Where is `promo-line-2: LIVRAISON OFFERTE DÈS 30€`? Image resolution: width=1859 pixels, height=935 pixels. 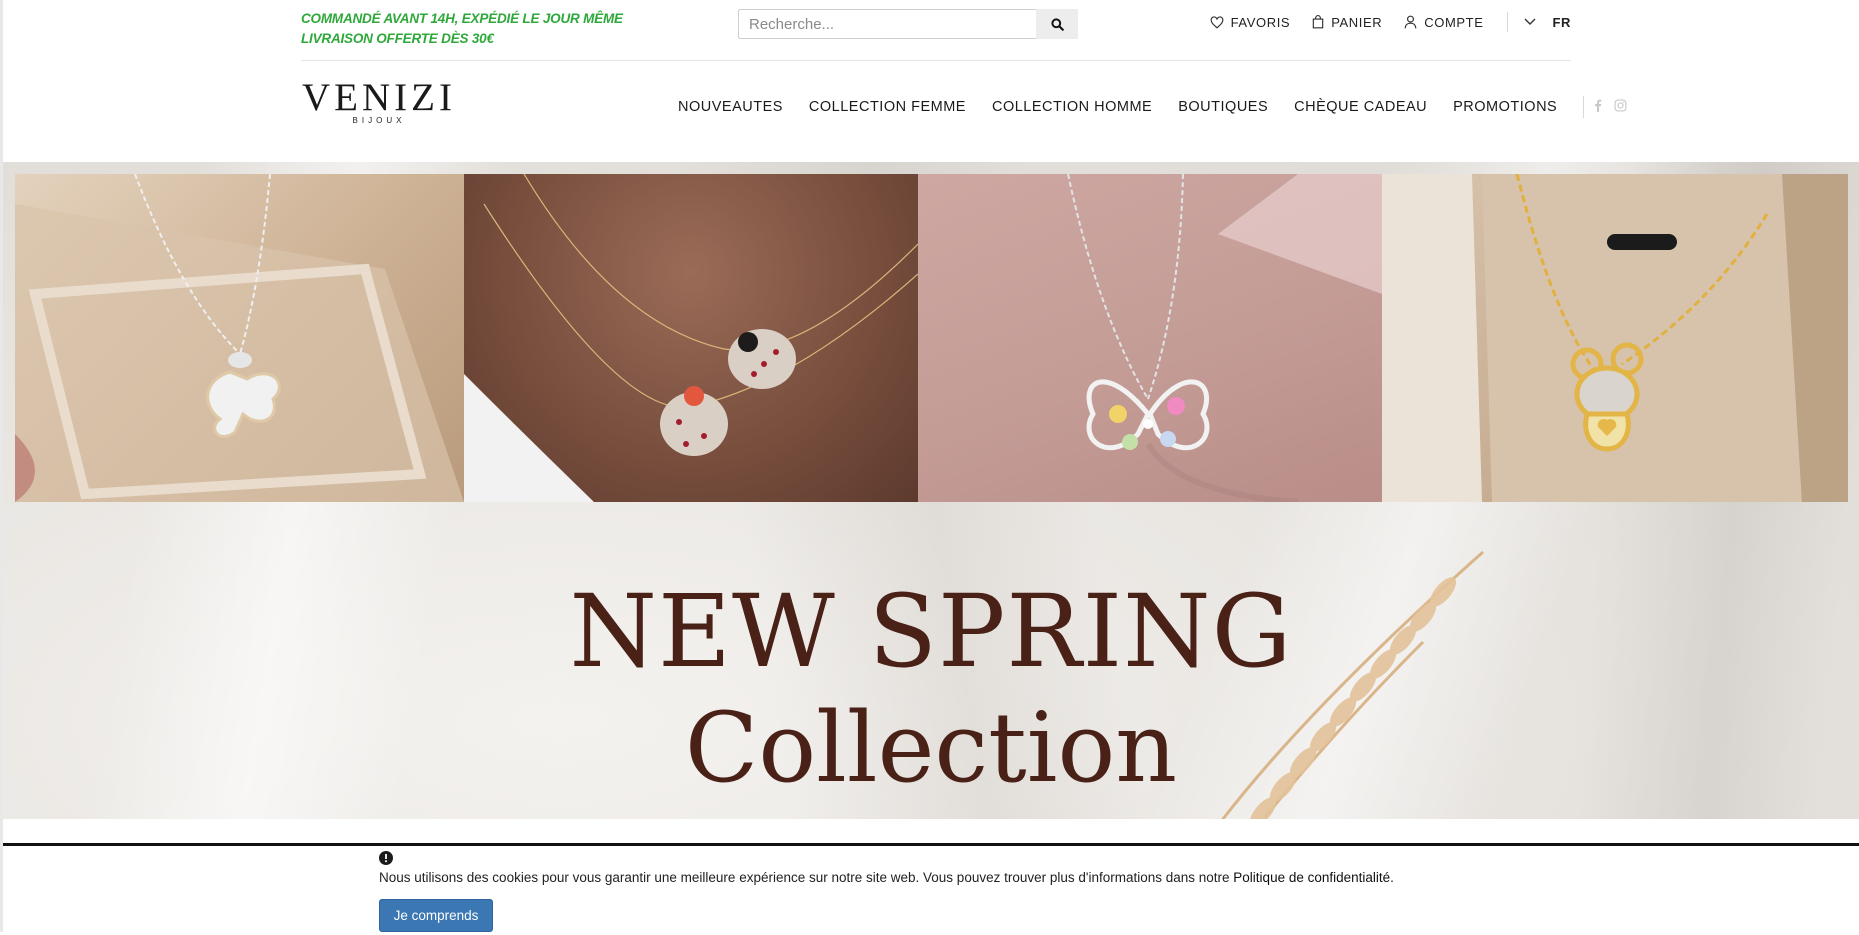
promo-line-2: LIVRAISON OFFERTE DÈS 30€ is located at coordinates (397, 38).